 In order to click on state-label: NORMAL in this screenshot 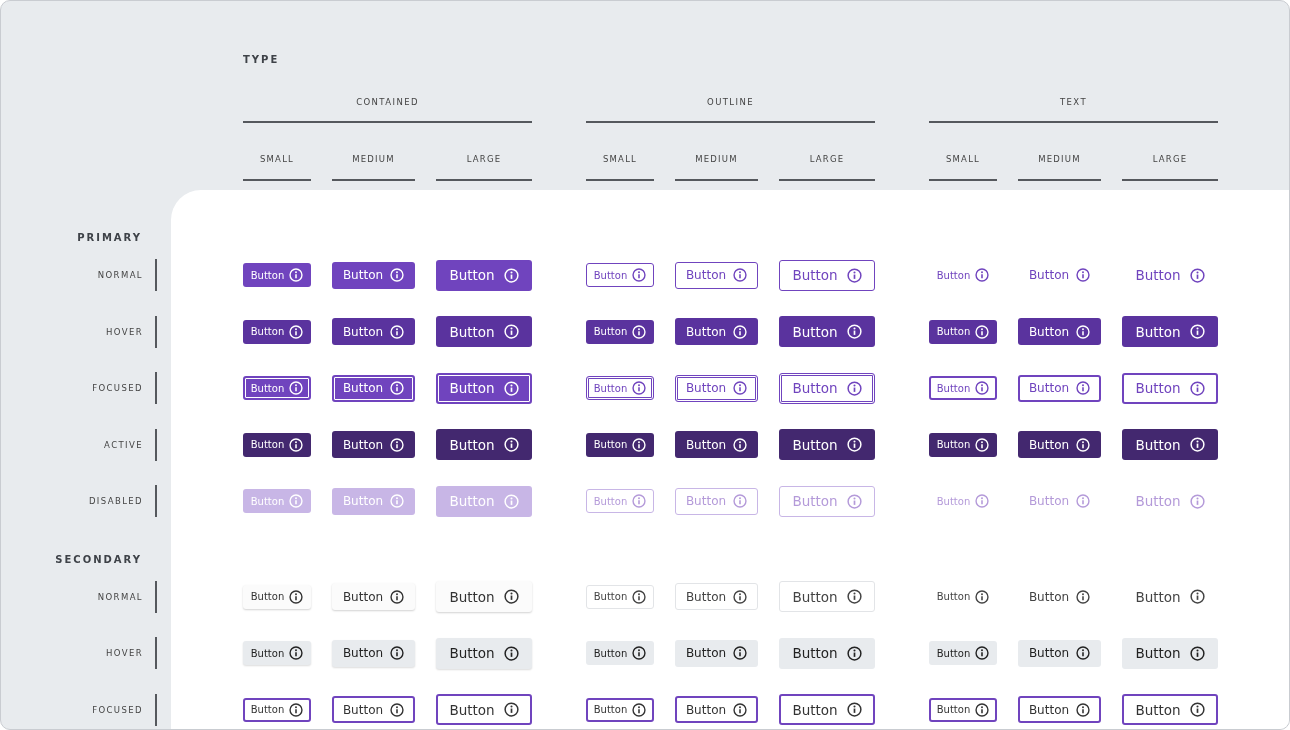, I will do `click(120, 596)`.